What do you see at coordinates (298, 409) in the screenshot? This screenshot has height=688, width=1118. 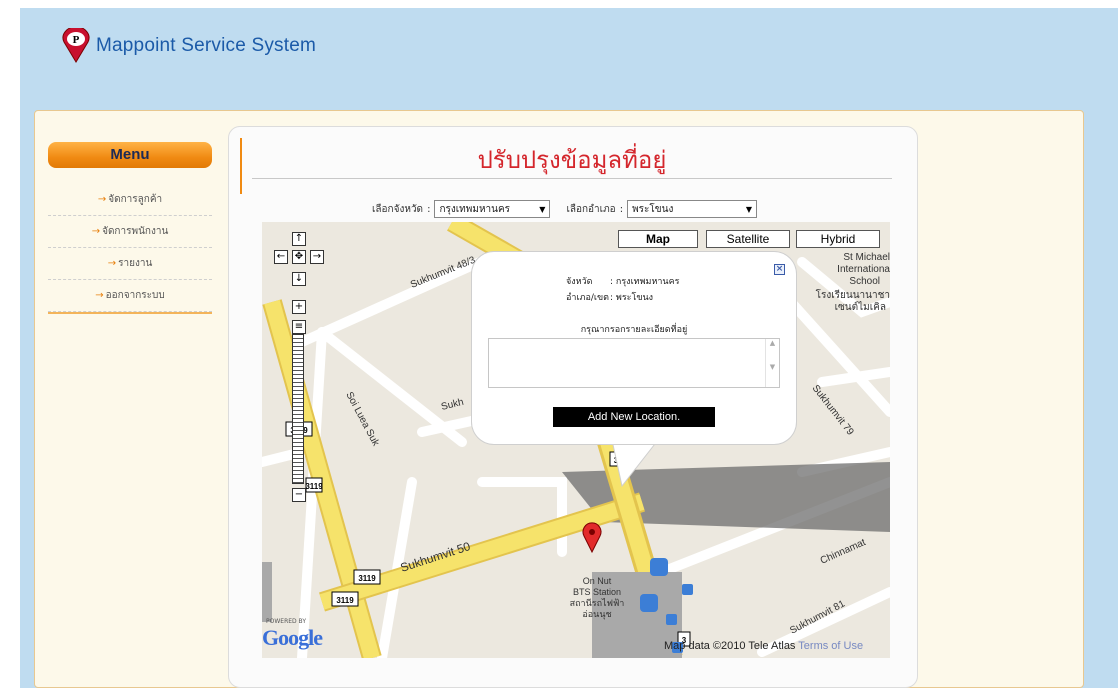 I see `zoom-slider` at bounding box center [298, 409].